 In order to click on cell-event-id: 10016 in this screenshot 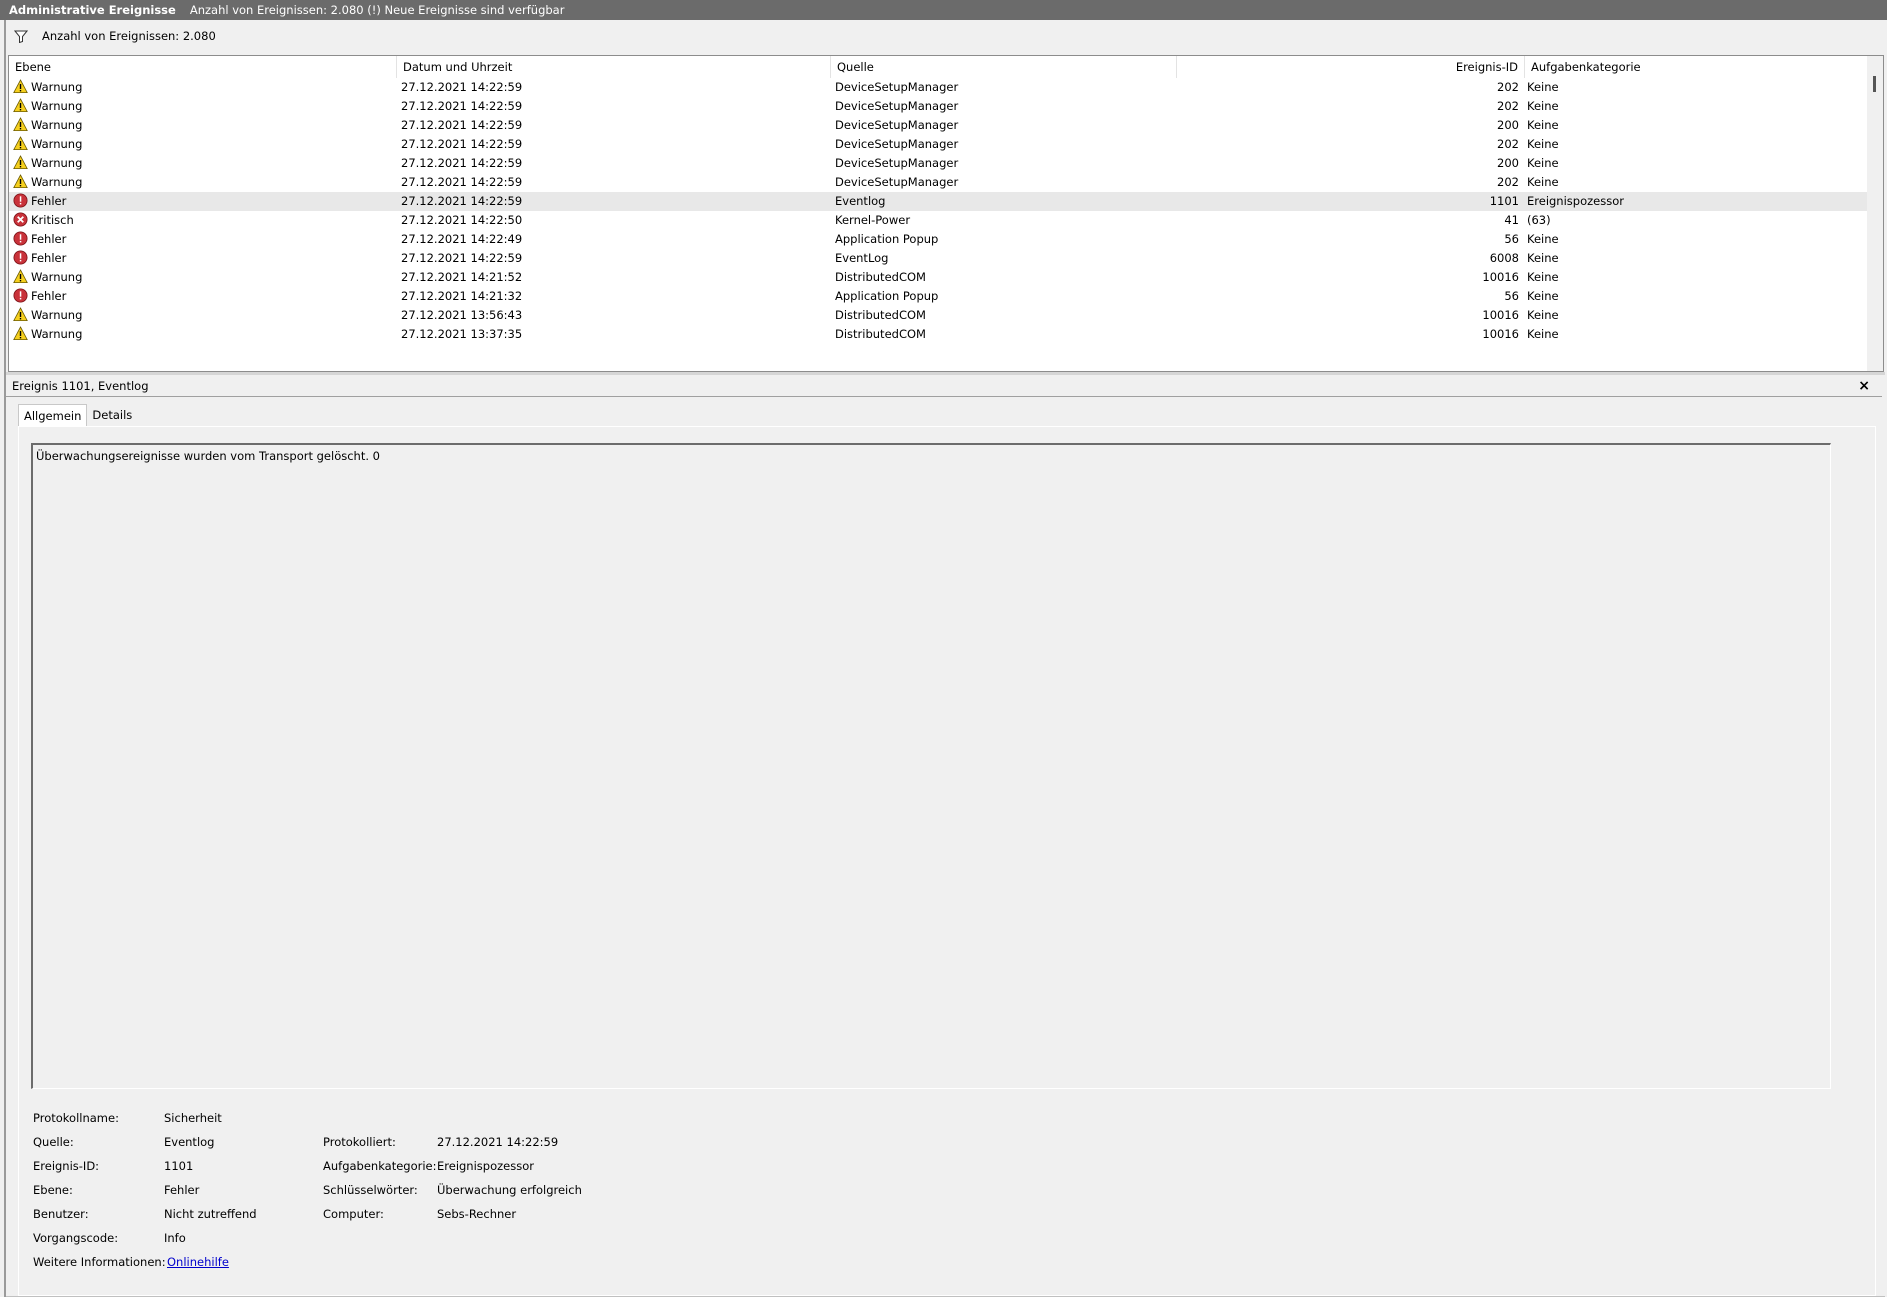, I will do `click(1500, 277)`.